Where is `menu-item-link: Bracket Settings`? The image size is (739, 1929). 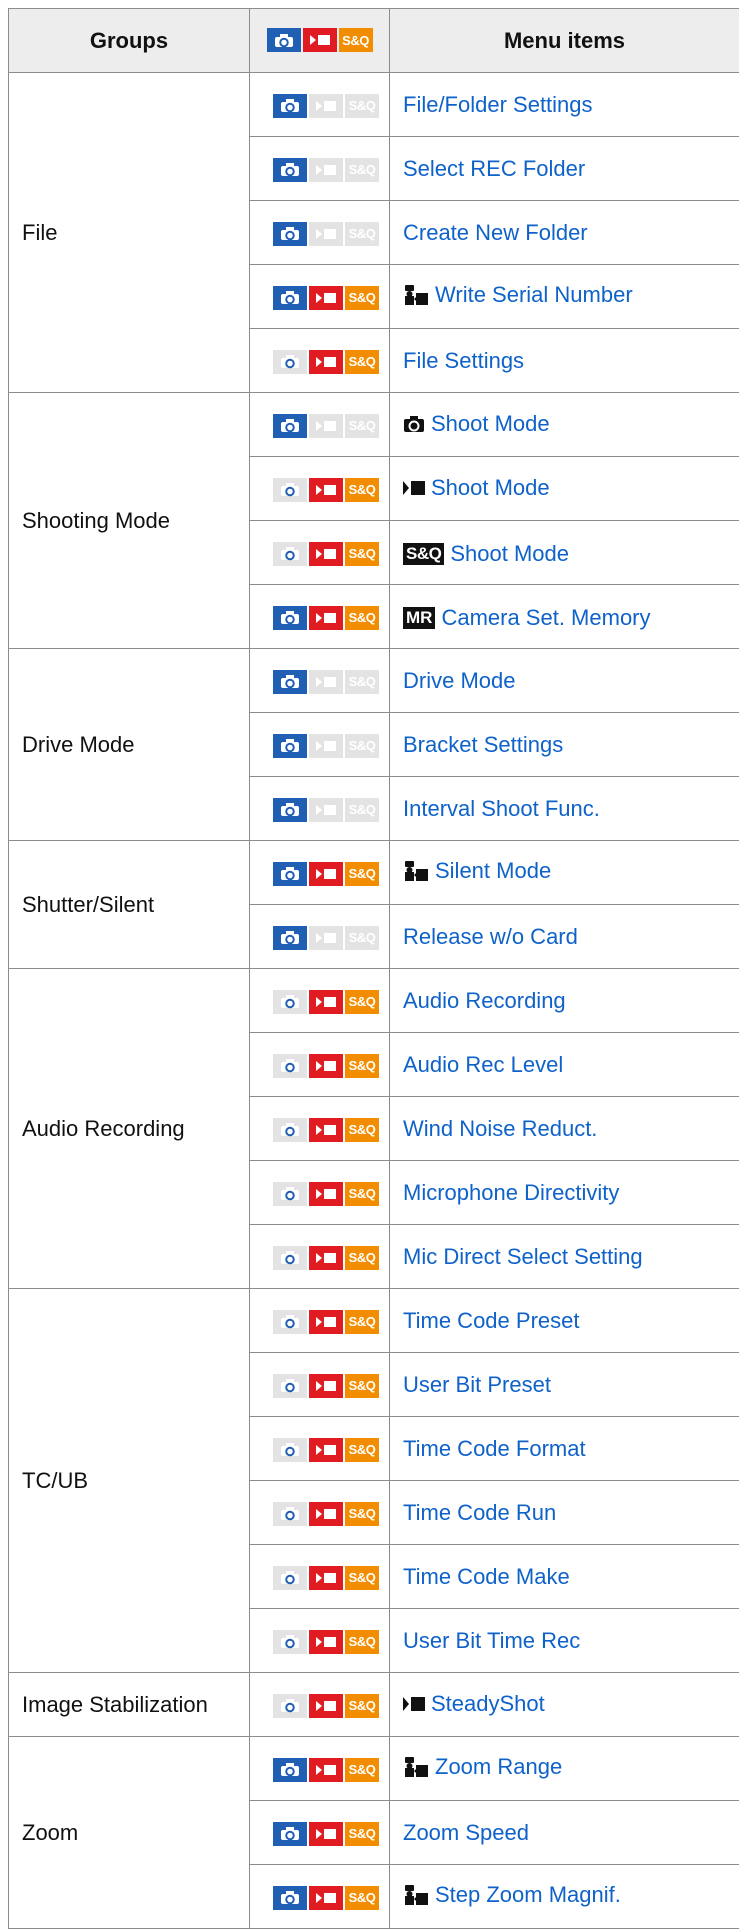
menu-item-link: Bracket Settings is located at coordinates (483, 745).